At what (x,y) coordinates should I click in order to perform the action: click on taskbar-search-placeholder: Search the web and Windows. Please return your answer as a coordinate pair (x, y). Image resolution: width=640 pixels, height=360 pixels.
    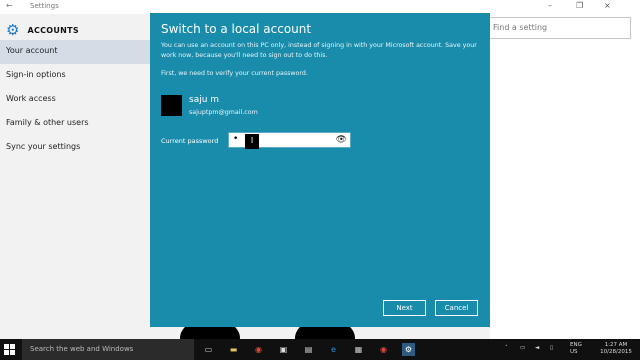
    Looking at the image, I should click on (82, 349).